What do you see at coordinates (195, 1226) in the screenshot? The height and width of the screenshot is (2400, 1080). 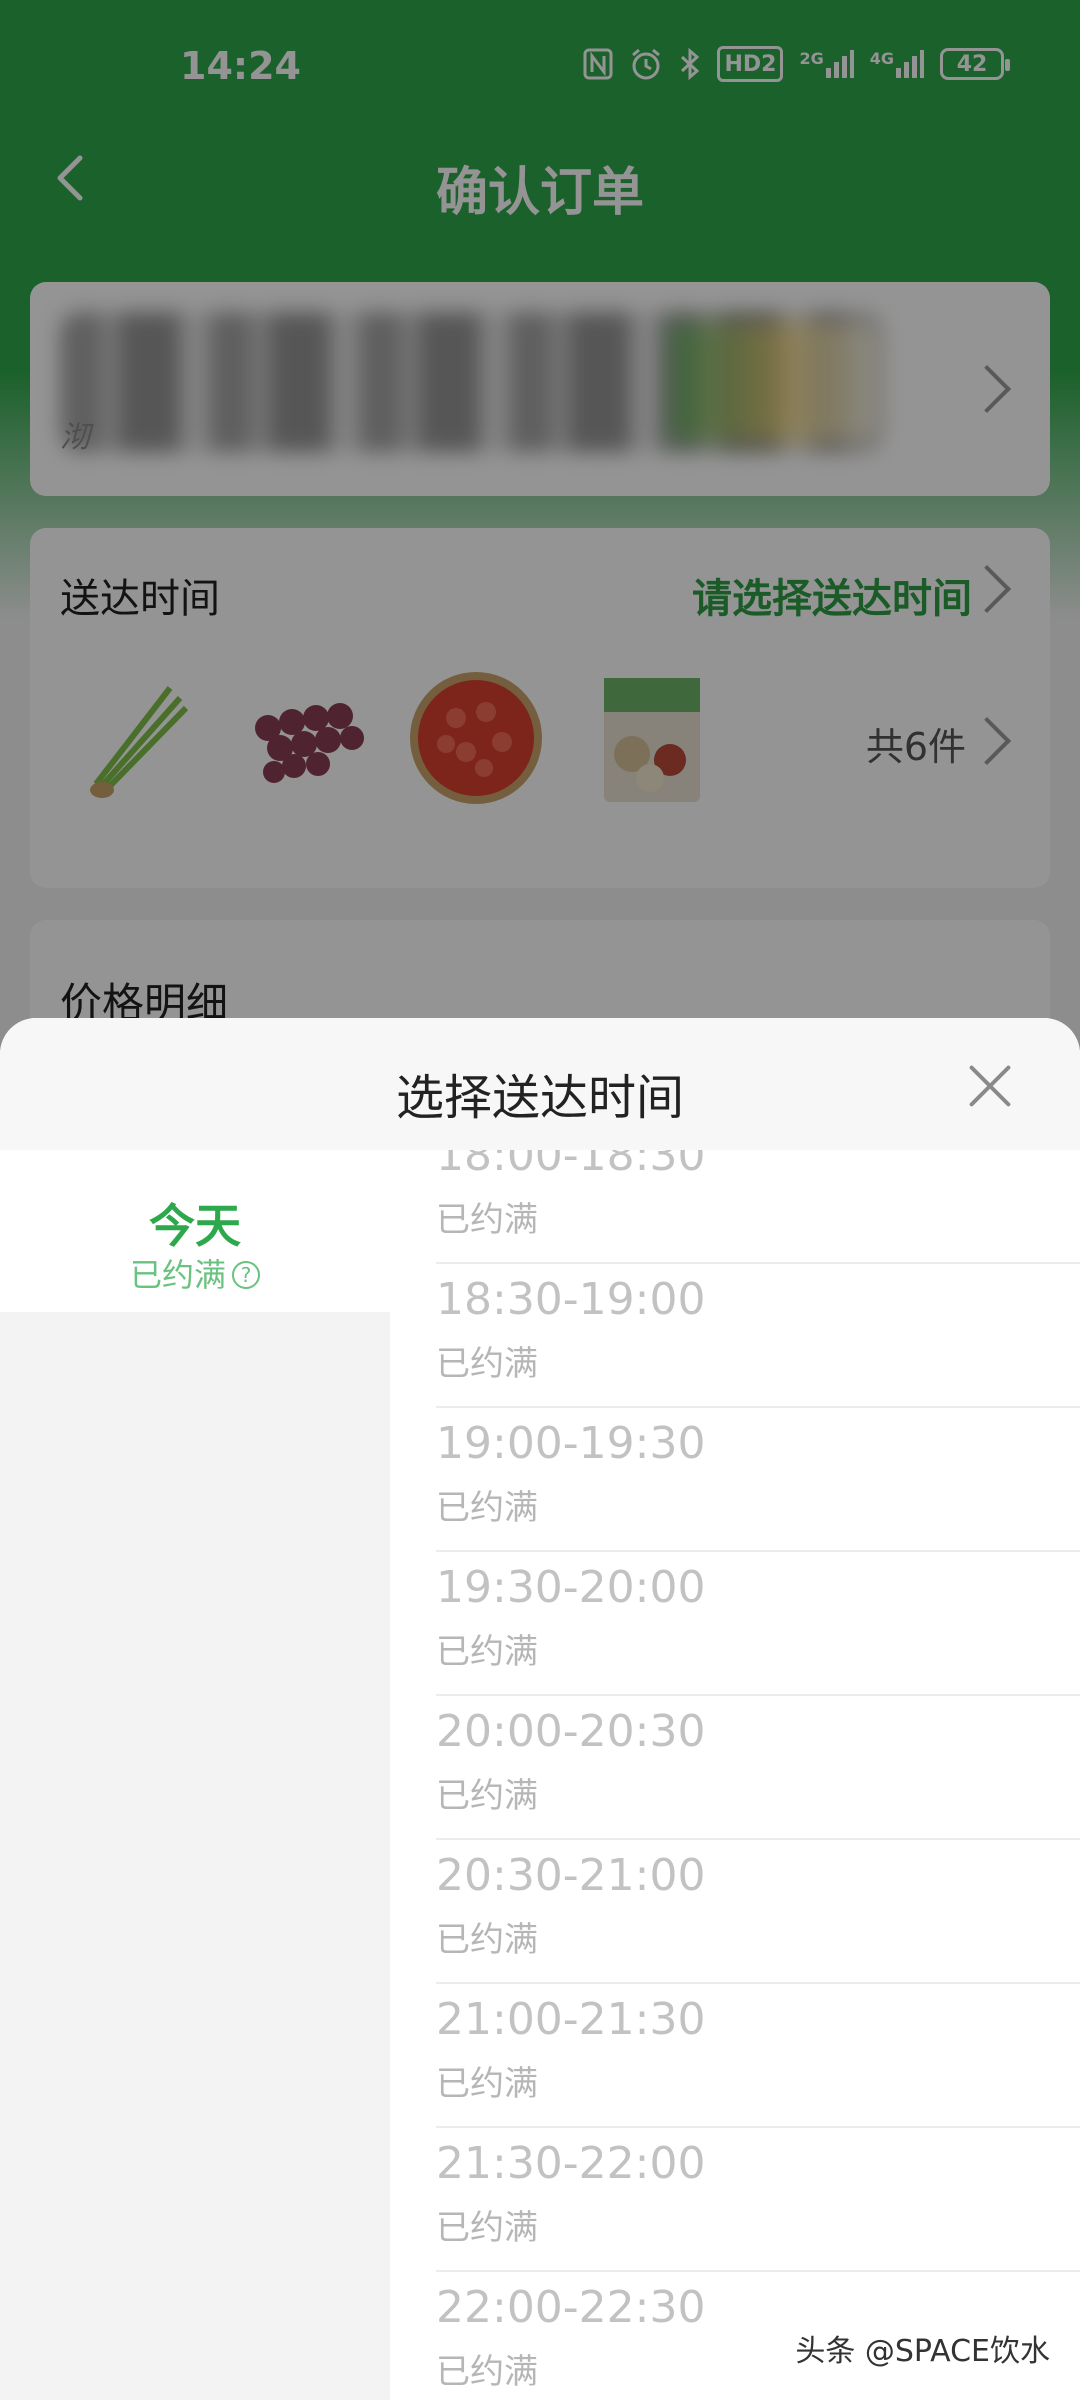 I see `day-name: 今天` at bounding box center [195, 1226].